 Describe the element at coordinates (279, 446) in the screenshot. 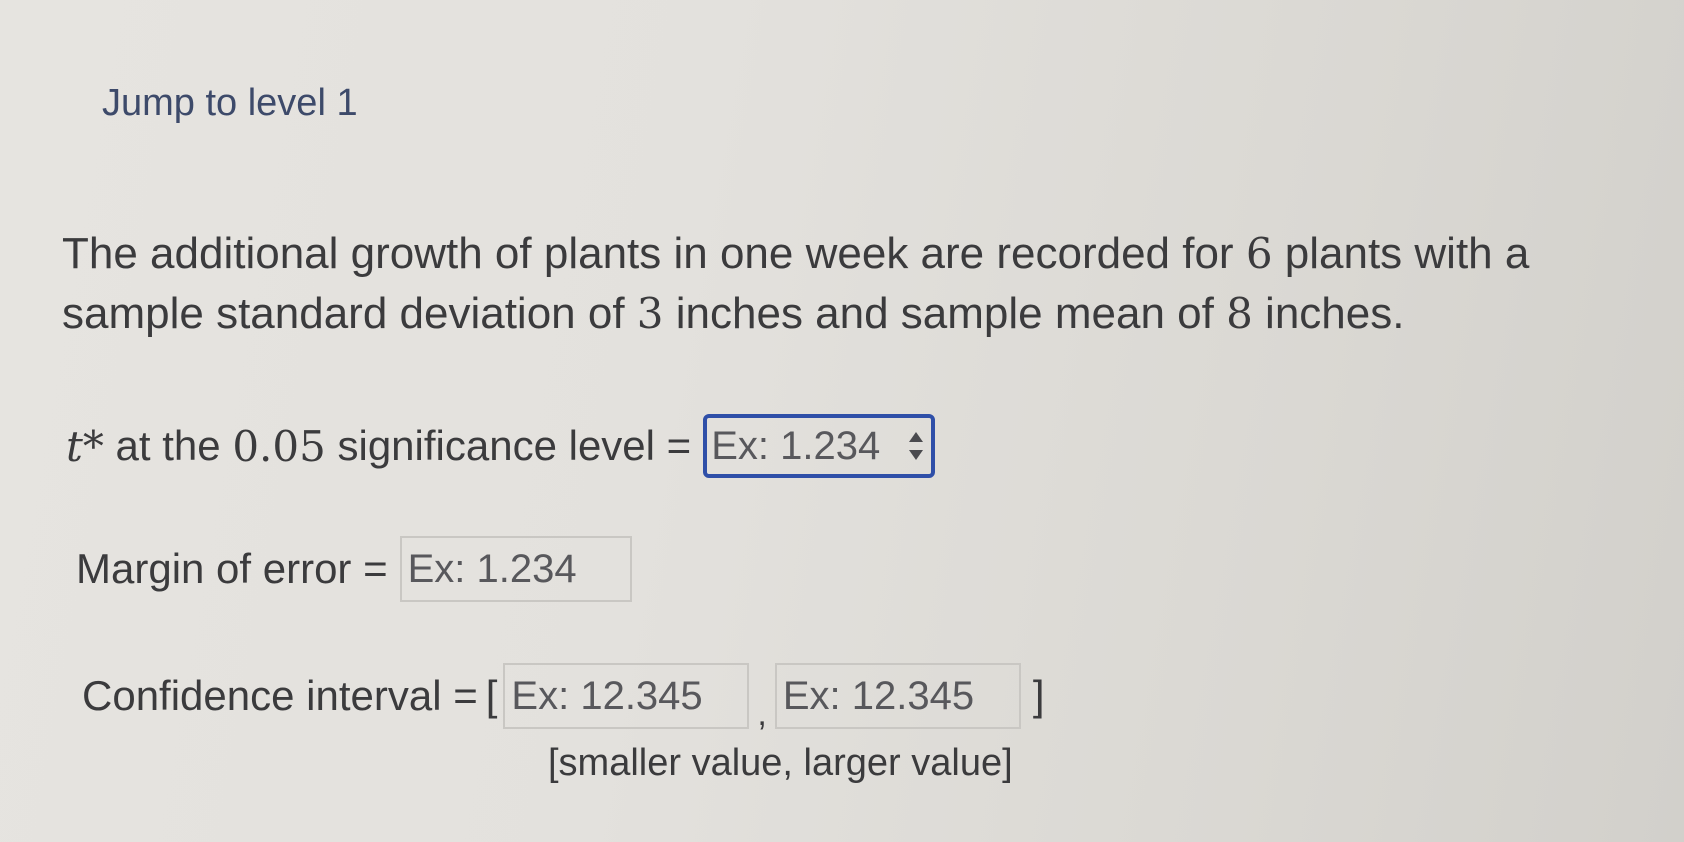

I see `significance-value: 0.05` at that location.